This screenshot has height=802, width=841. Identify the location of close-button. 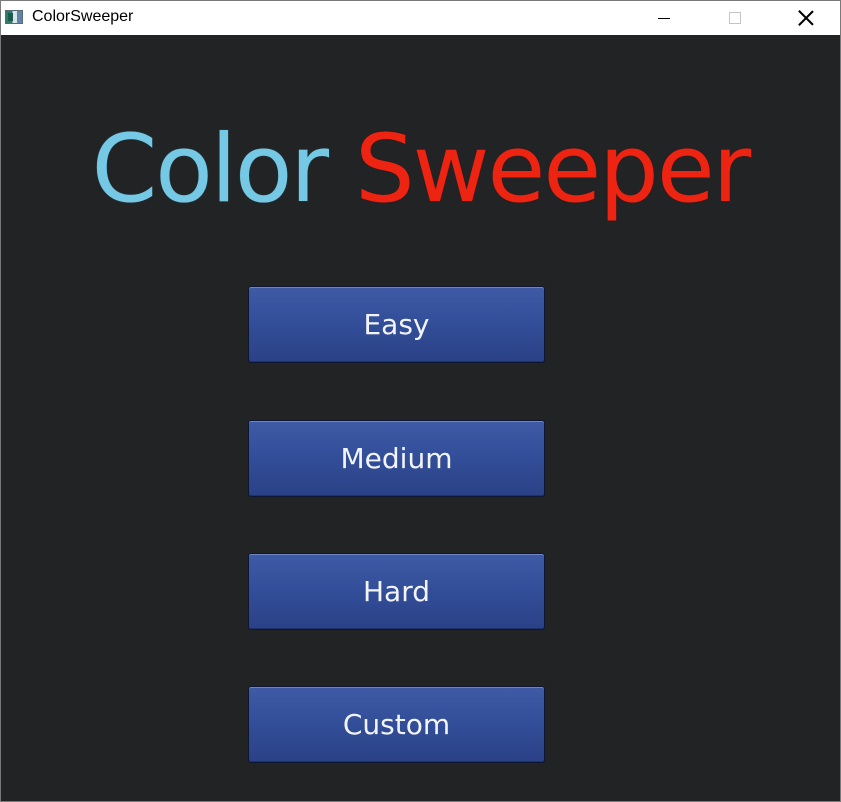
(806, 18).